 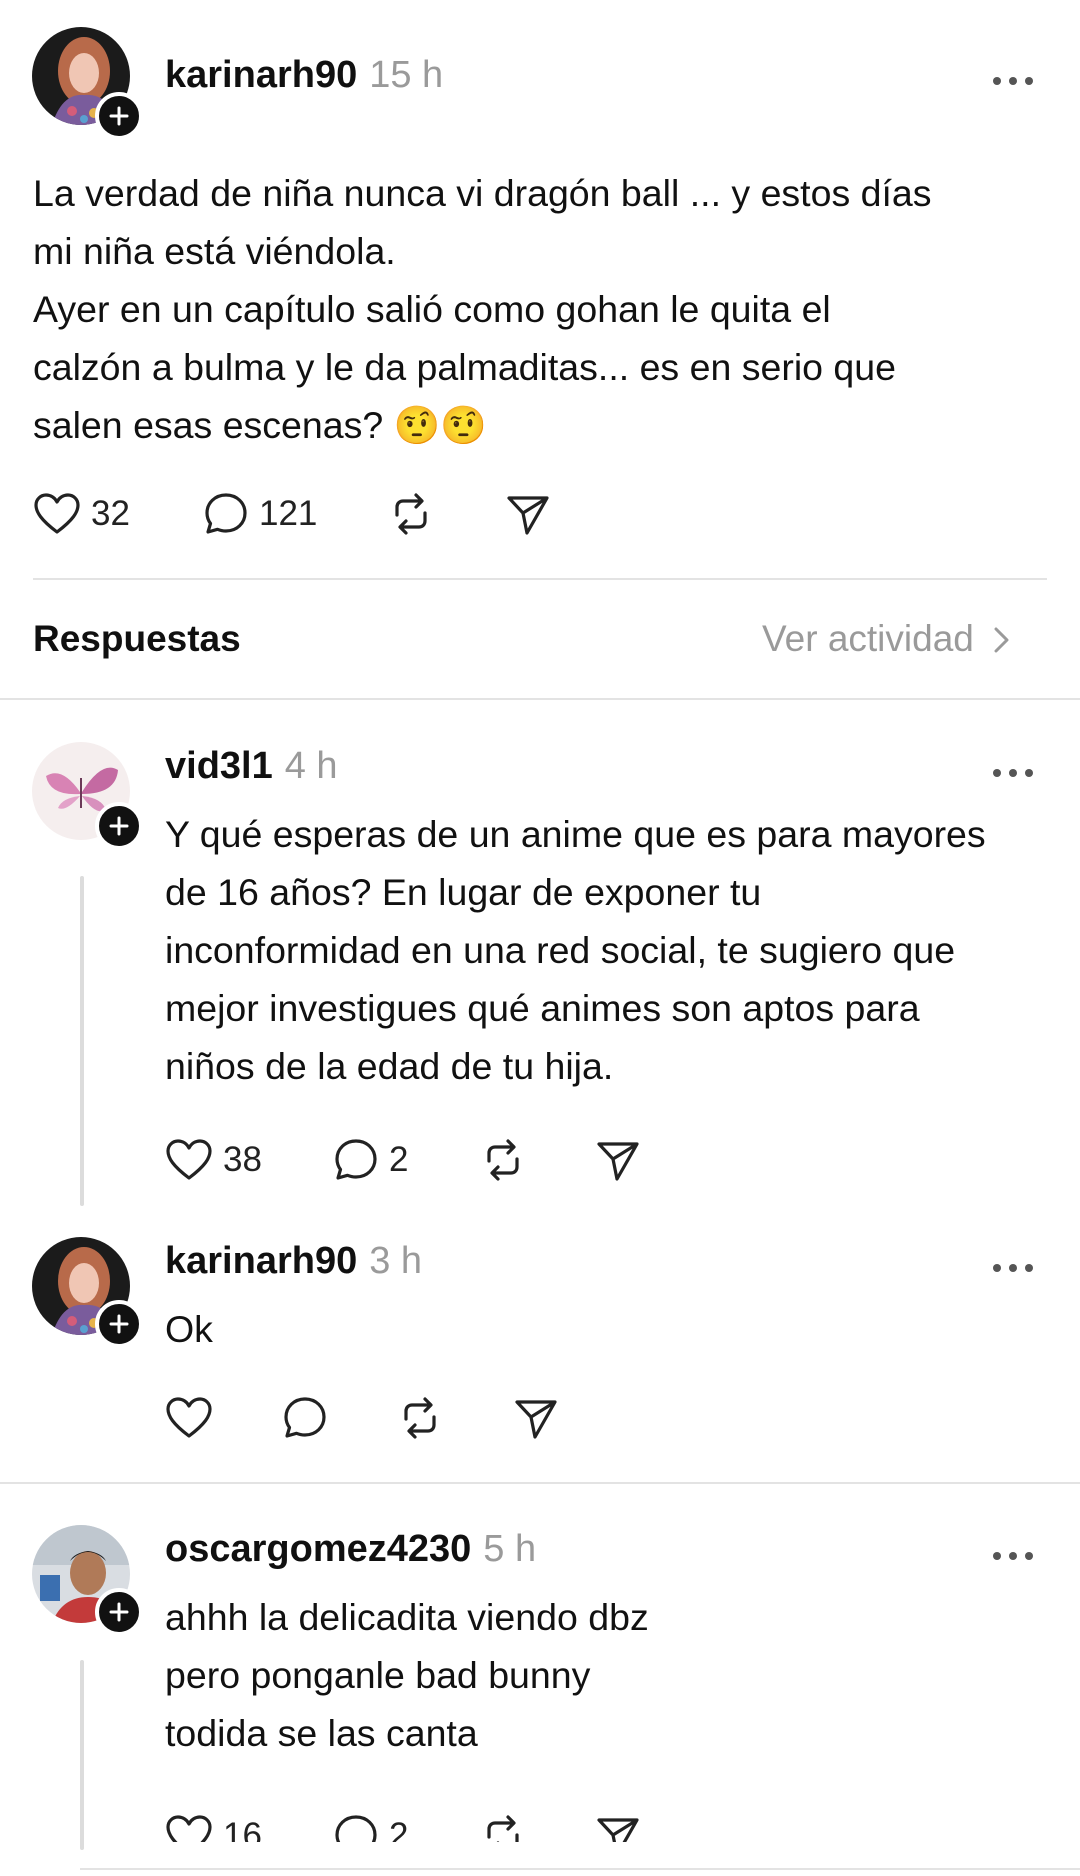 I want to click on reply-body: Ok, so click(x=189, y=1329).